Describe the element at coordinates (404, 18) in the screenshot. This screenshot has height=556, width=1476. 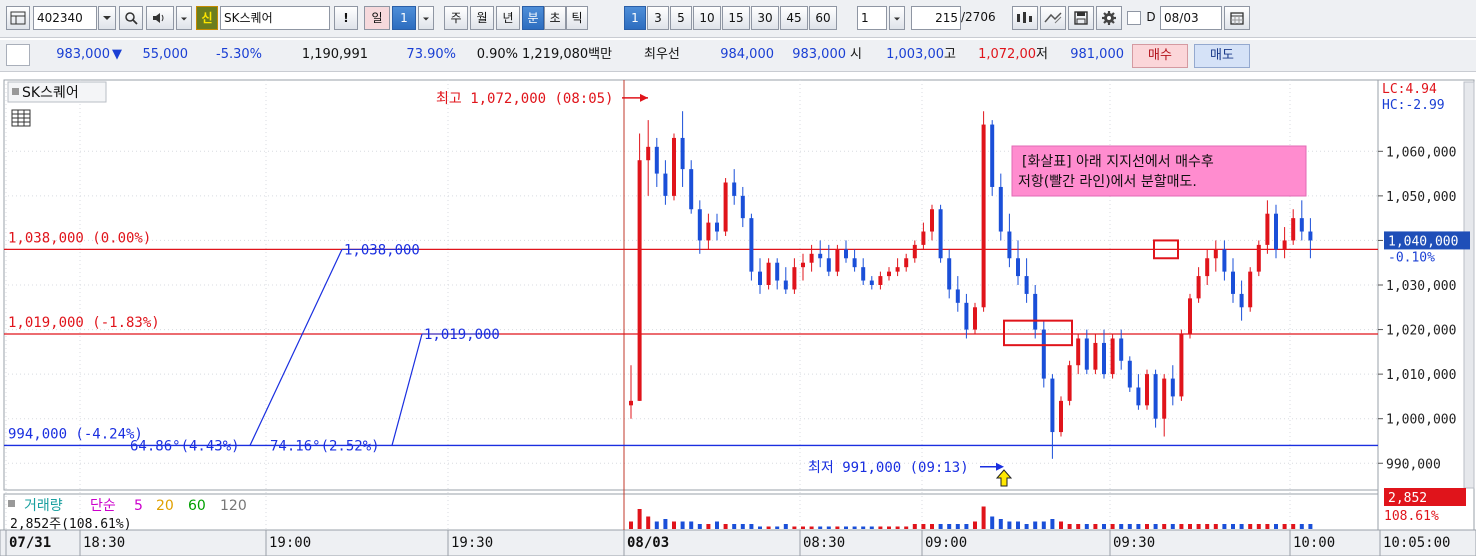
I see `period-count-field: 1` at that location.